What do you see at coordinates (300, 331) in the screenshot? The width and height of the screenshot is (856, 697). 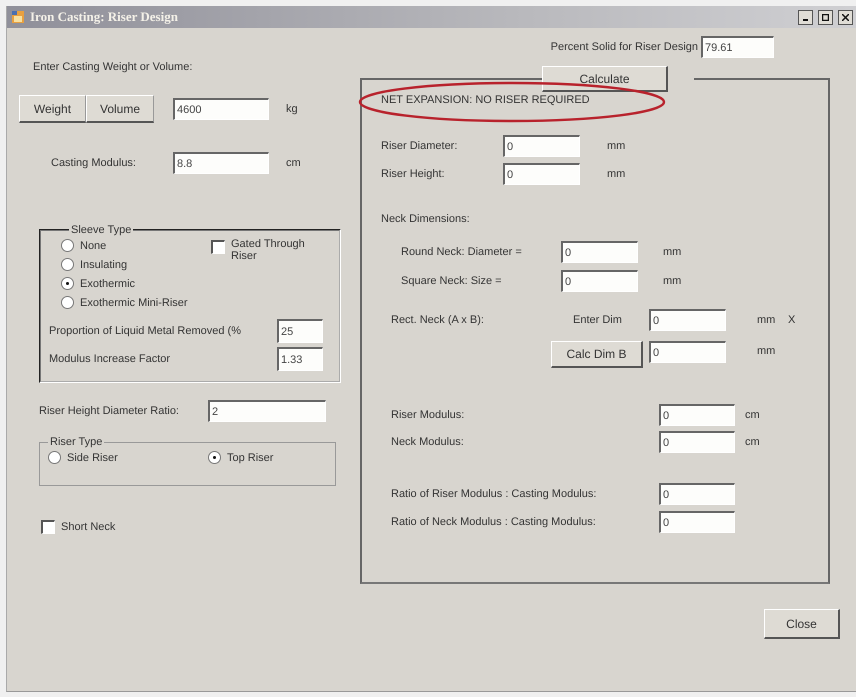 I see `number-field: 25` at bounding box center [300, 331].